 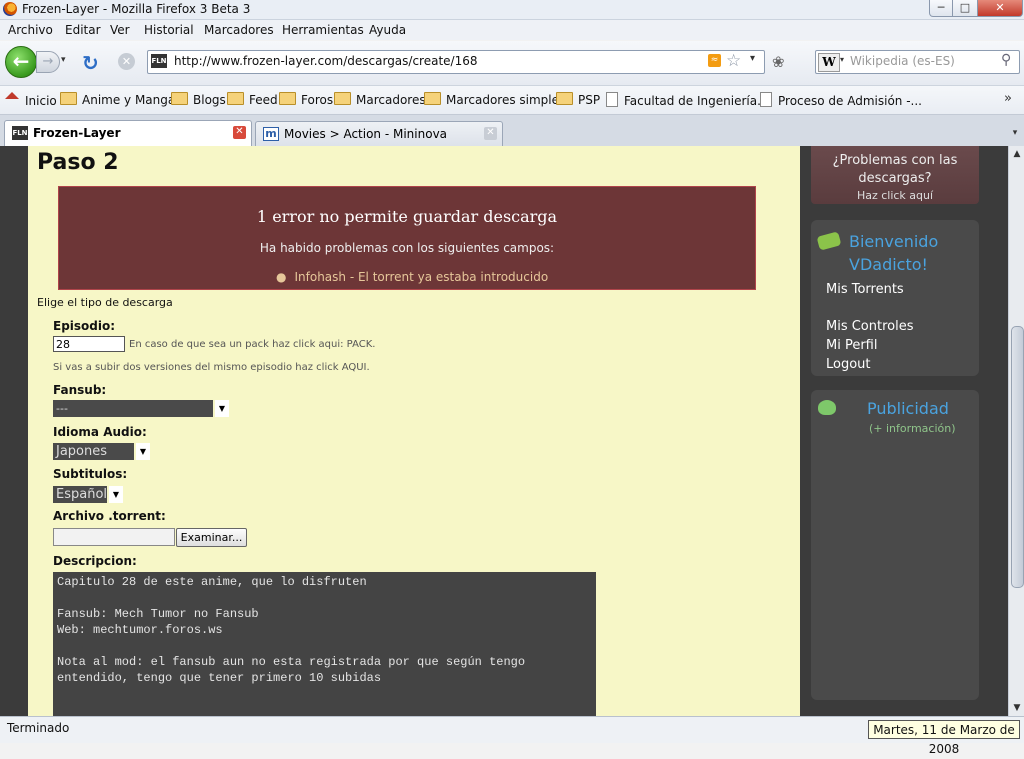 I want to click on tab-label: Frozen-Layer, so click(x=77, y=133).